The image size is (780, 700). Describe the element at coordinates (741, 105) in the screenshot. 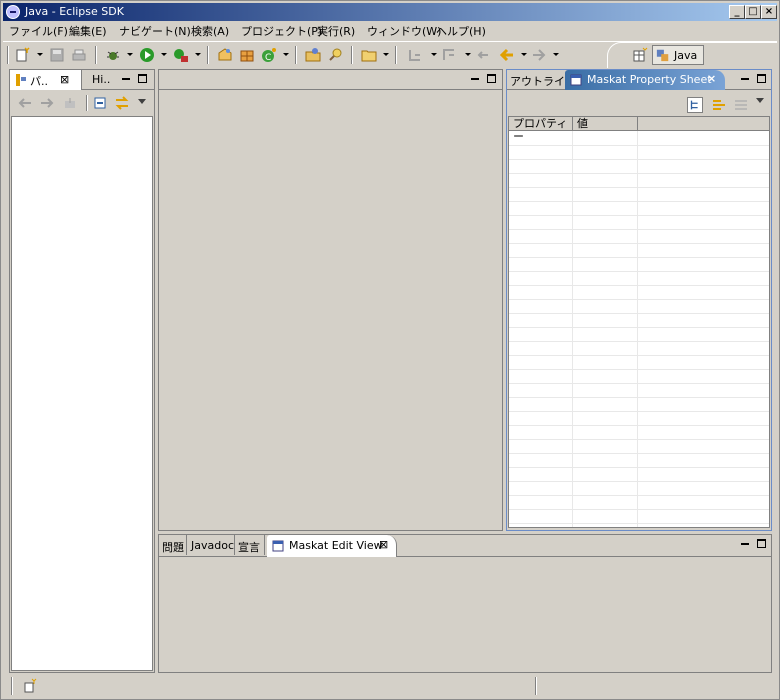

I see `restore-default-icon` at that location.